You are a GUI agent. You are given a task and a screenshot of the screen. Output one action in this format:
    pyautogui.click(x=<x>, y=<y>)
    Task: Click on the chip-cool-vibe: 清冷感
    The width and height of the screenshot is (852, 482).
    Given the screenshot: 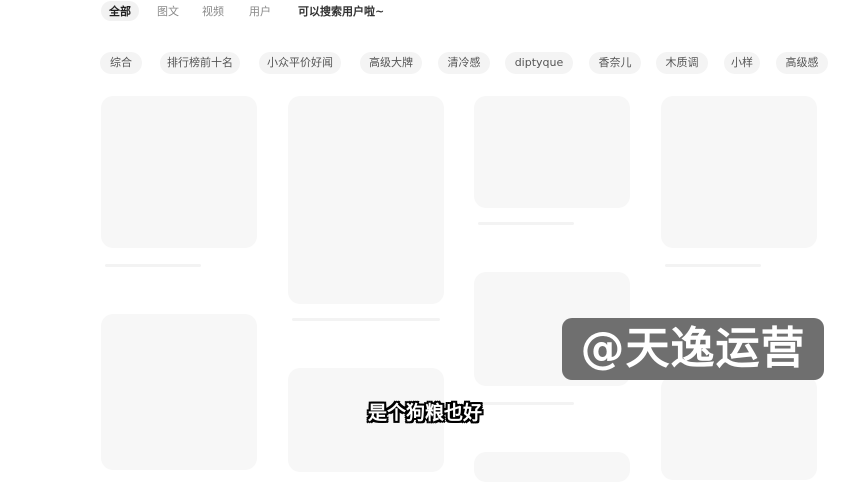 What is the action you would take?
    pyautogui.click(x=464, y=63)
    